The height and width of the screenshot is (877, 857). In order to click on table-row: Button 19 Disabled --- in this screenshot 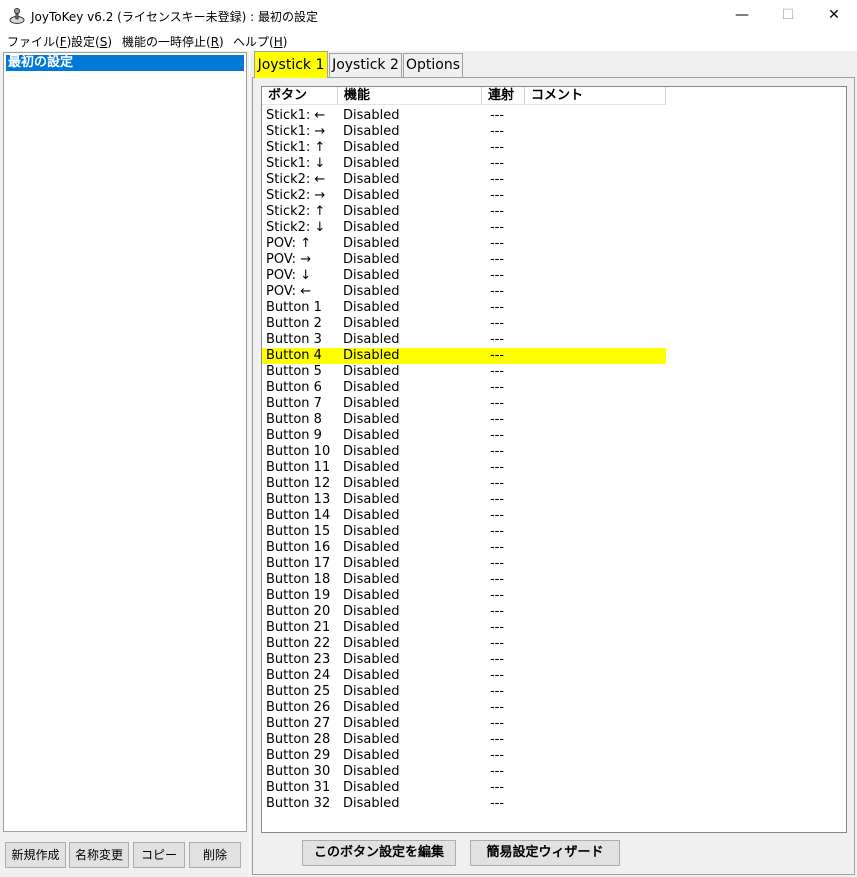, I will do `click(464, 596)`.